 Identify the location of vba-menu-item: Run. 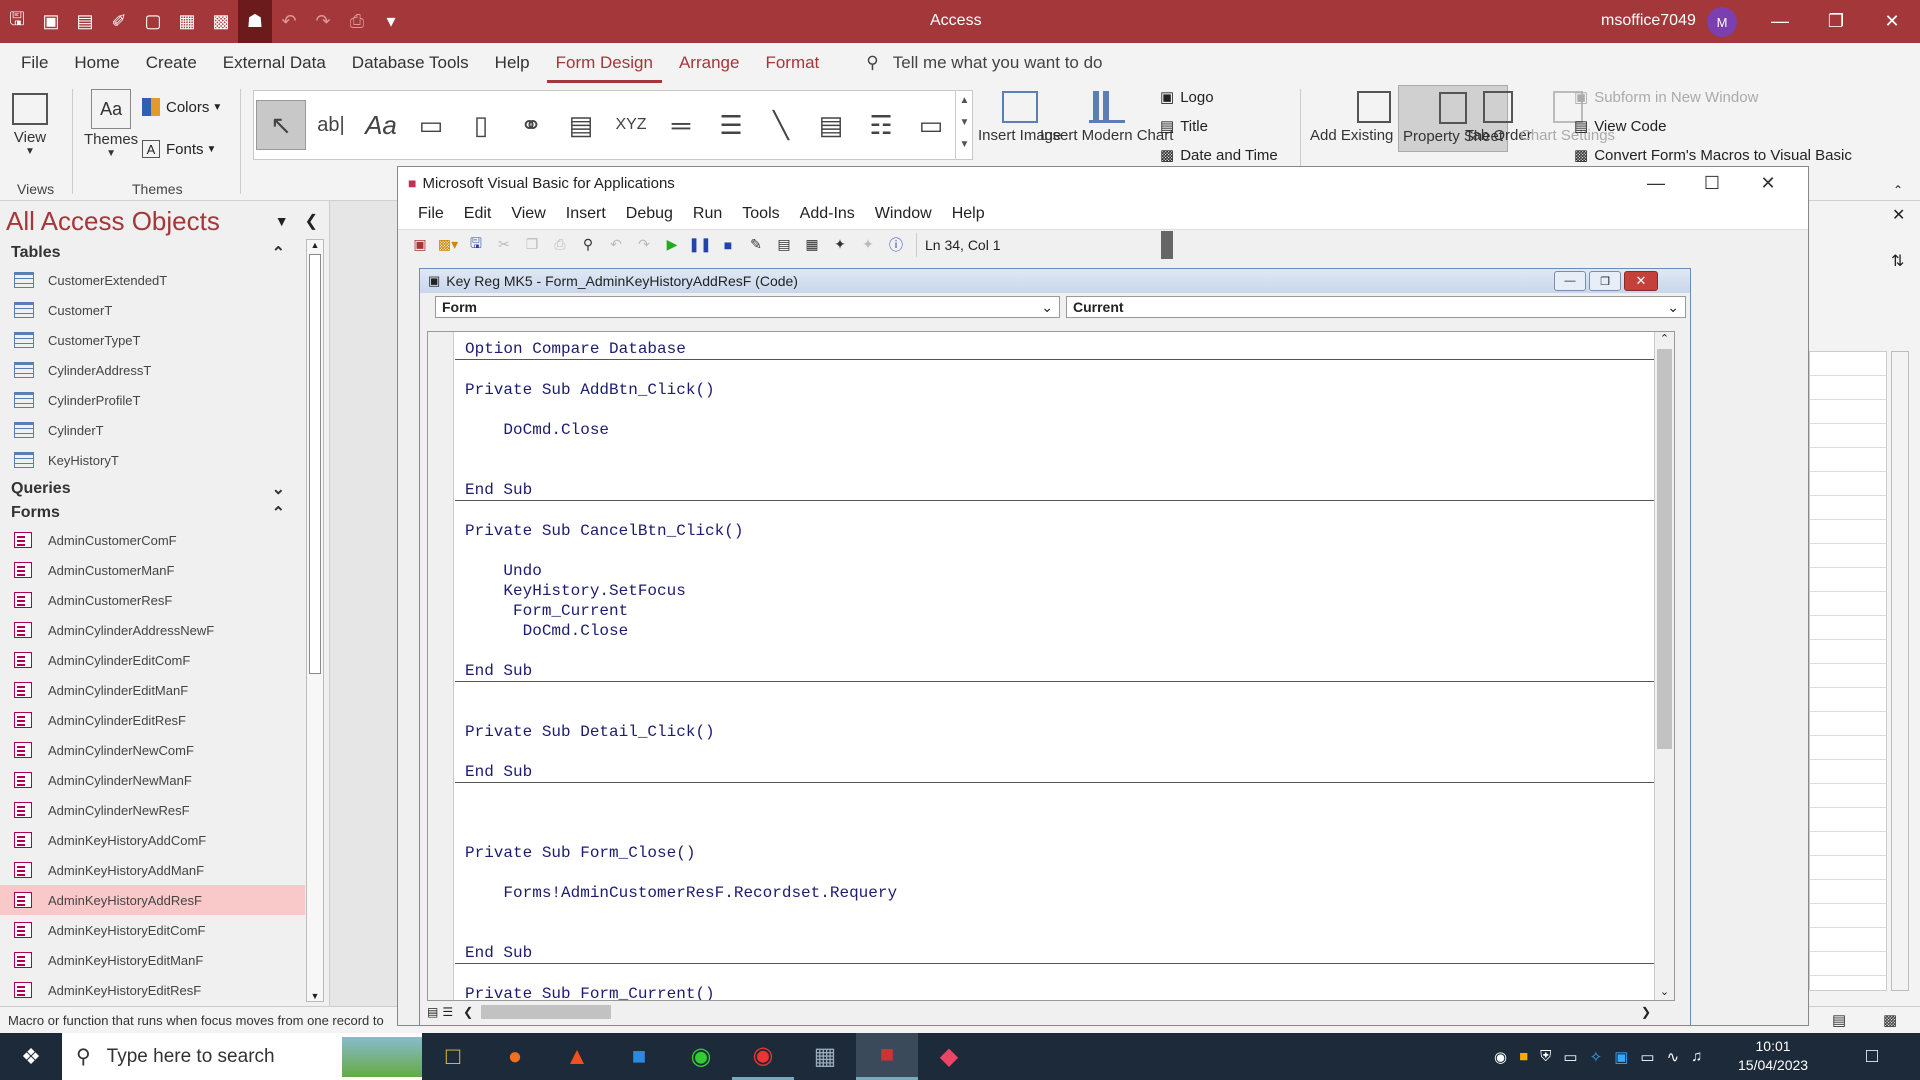
(707, 214).